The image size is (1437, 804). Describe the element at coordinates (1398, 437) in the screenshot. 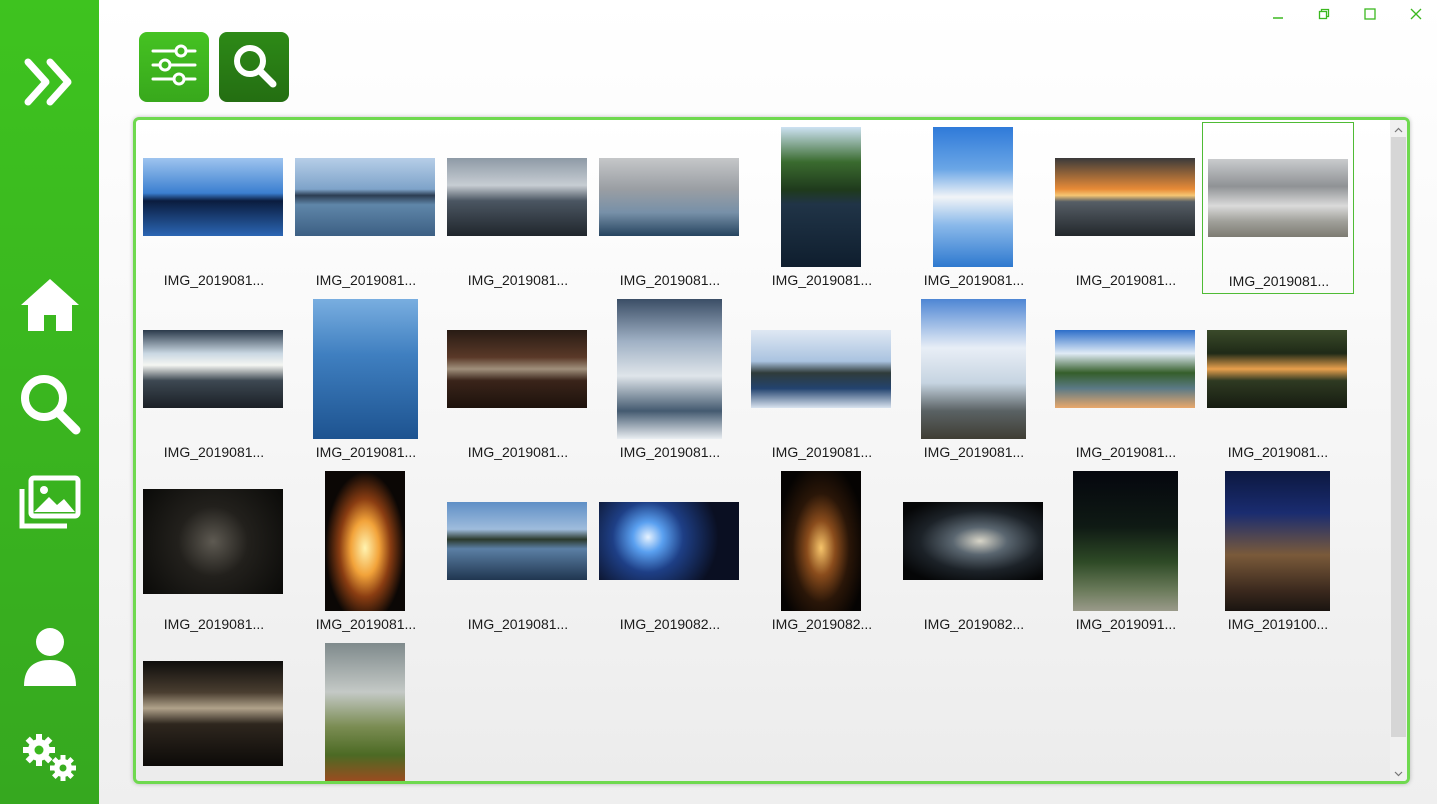

I see `scroll-thumb` at that location.